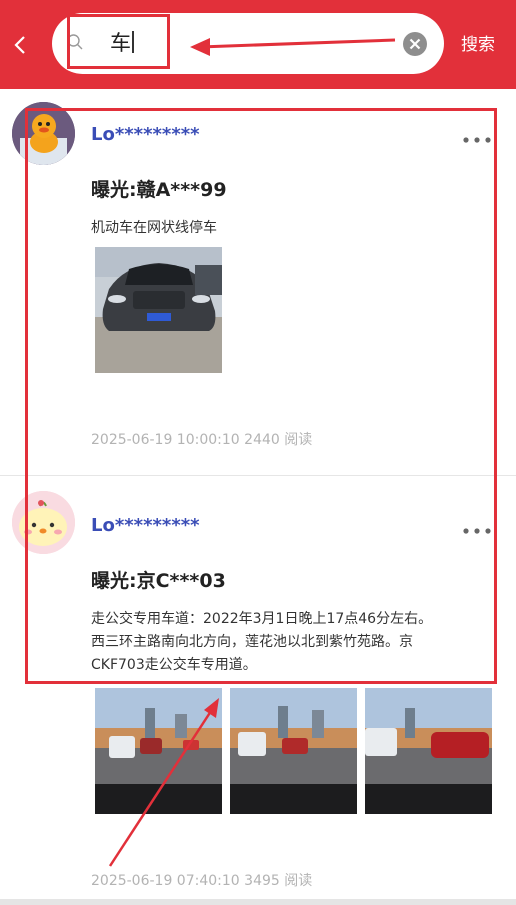 This screenshot has width=516, height=905. What do you see at coordinates (75, 42) in the screenshot?
I see `search-icon` at bounding box center [75, 42].